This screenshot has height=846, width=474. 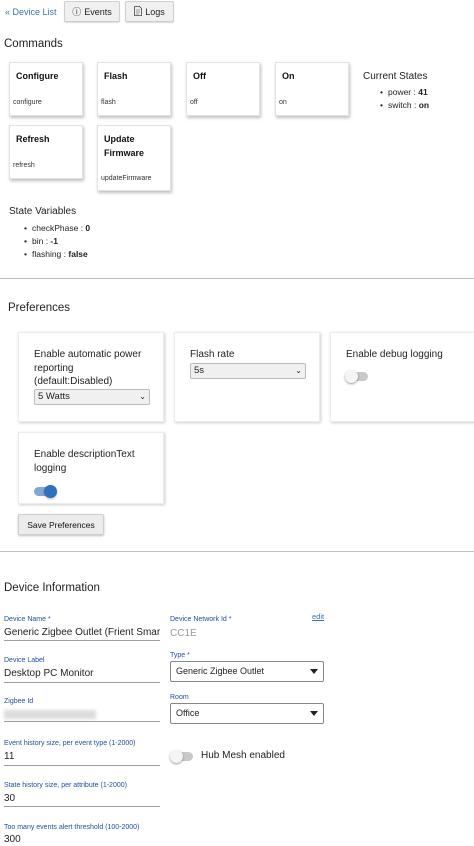 I want to click on command-arg: refresh, so click(x=24, y=165).